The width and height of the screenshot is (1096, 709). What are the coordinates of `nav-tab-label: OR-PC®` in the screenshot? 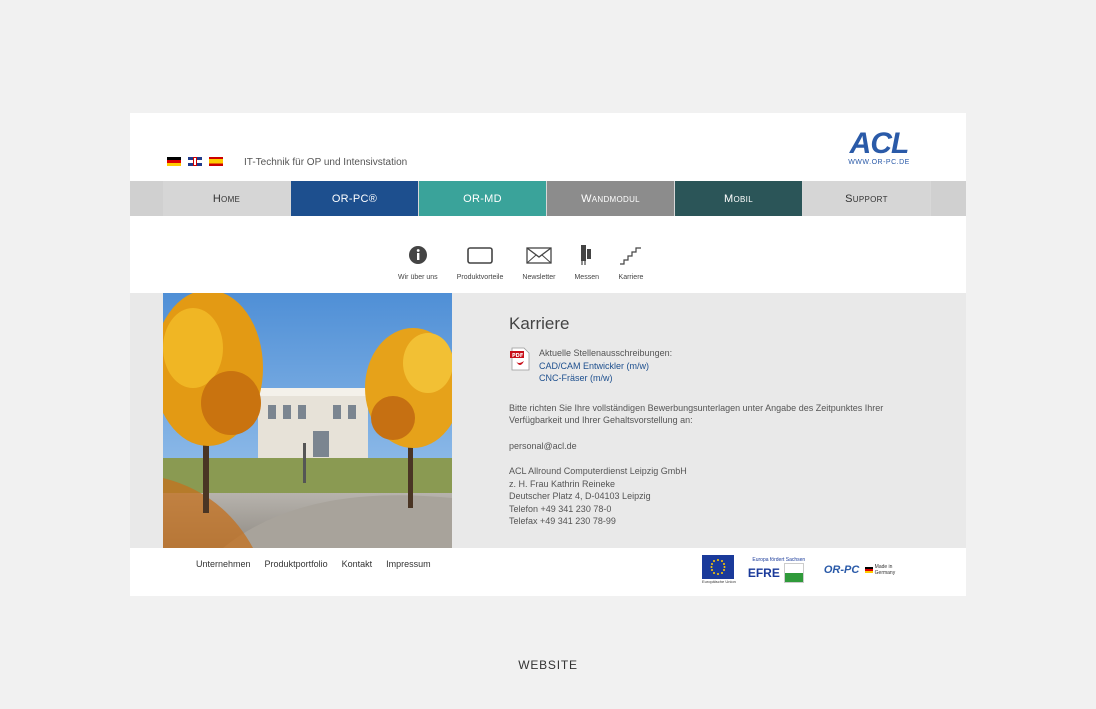 It's located at (354, 198).